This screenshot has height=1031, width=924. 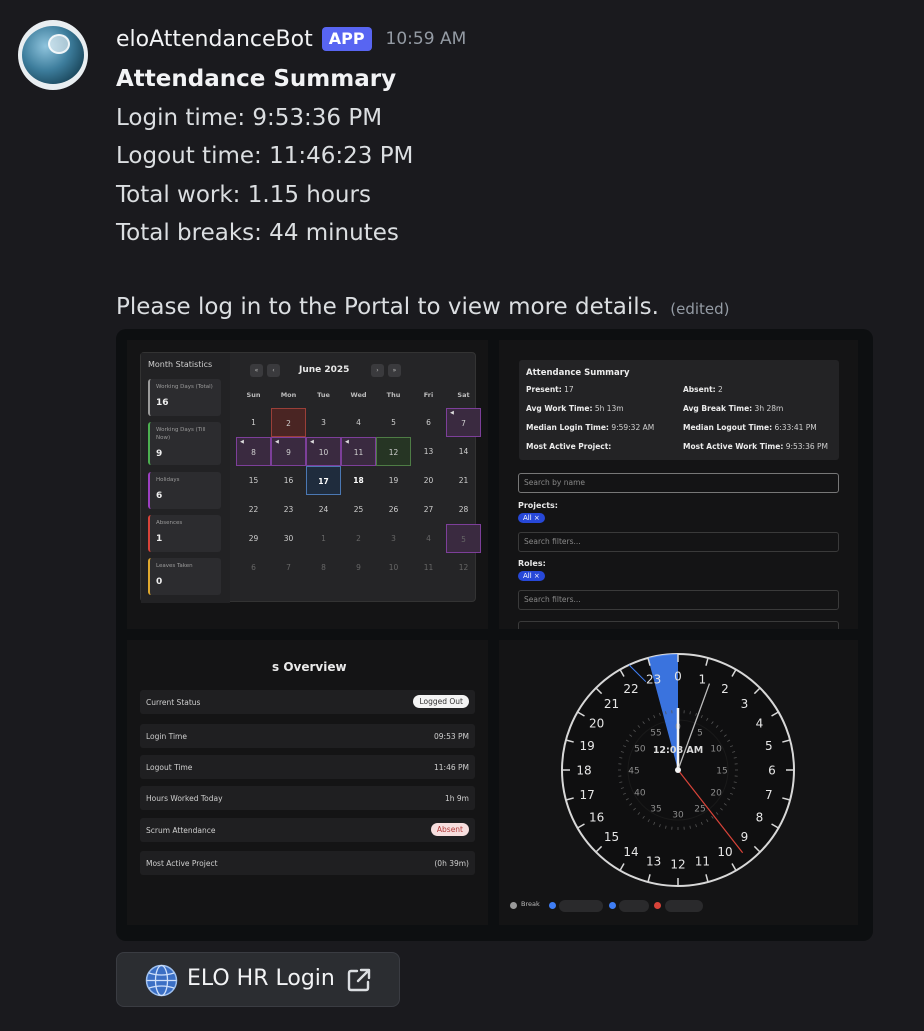 I want to click on search-by-name-input: Search by name, so click(x=678, y=483).